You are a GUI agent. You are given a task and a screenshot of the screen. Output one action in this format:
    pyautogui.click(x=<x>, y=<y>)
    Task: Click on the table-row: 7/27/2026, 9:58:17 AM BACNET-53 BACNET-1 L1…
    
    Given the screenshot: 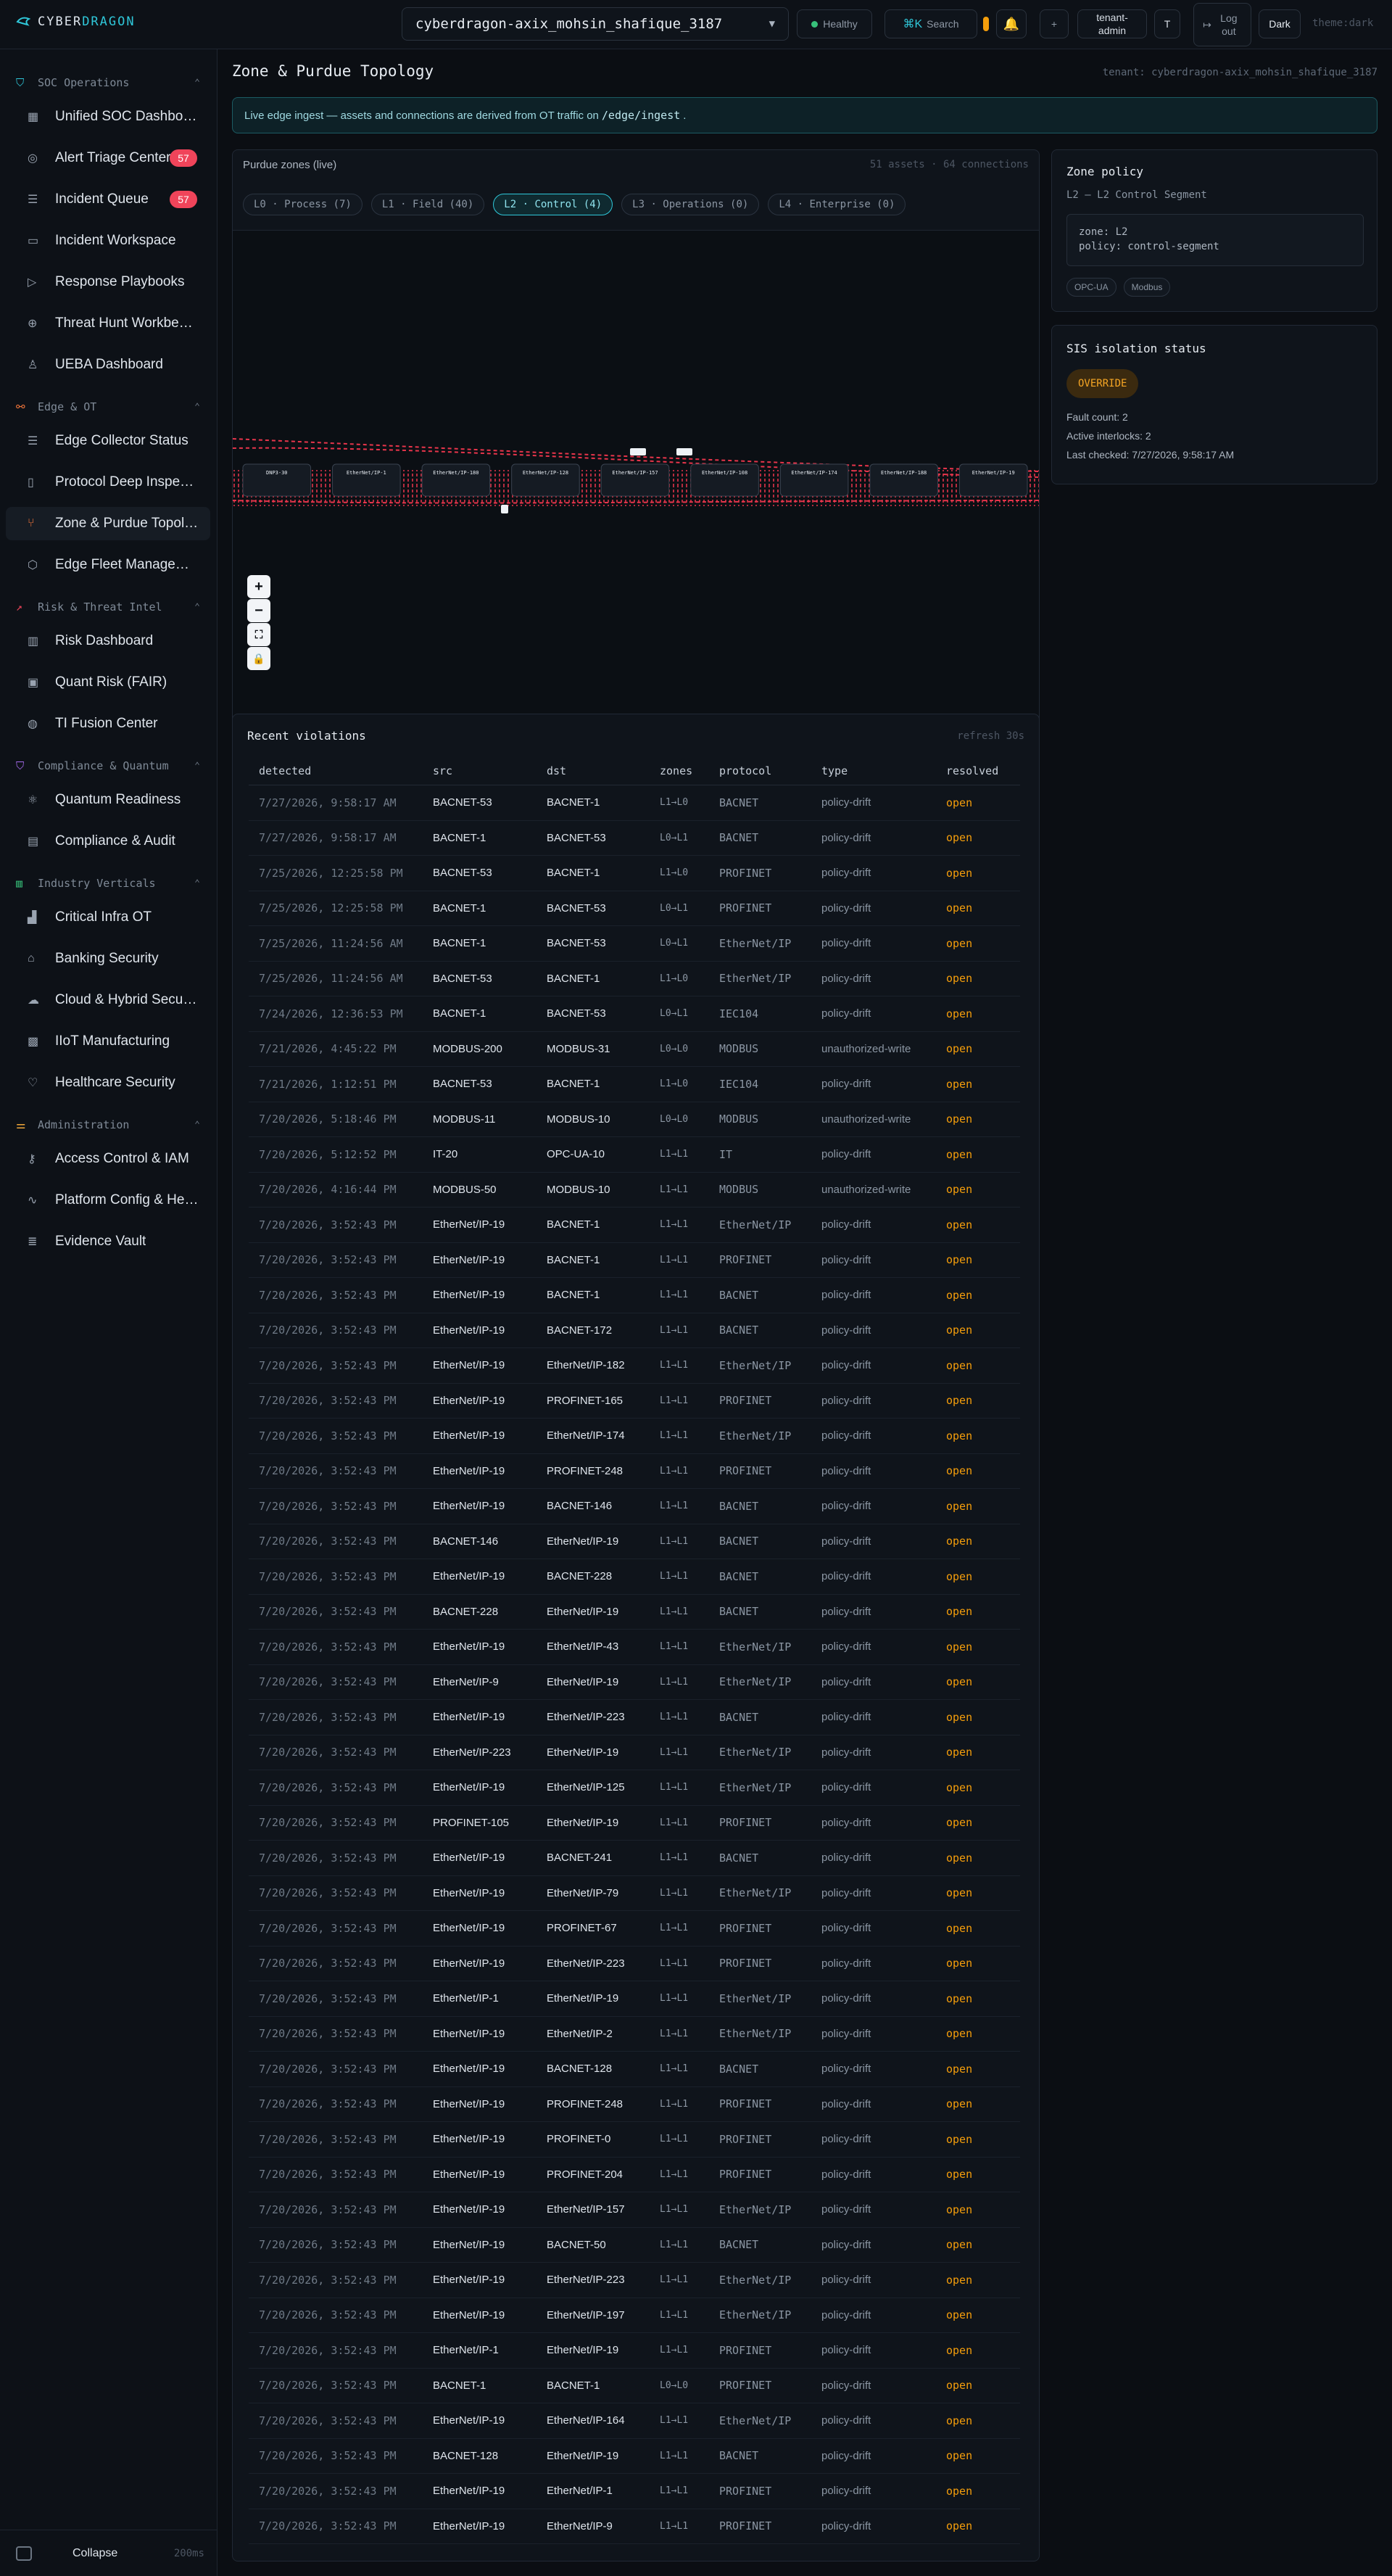 What is the action you would take?
    pyautogui.click(x=634, y=803)
    